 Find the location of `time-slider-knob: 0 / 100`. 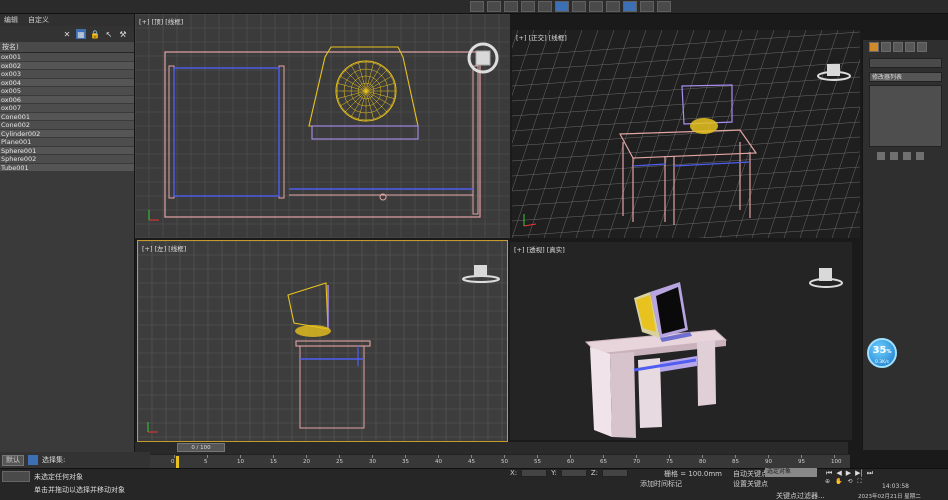

time-slider-knob: 0 / 100 is located at coordinates (201, 447).